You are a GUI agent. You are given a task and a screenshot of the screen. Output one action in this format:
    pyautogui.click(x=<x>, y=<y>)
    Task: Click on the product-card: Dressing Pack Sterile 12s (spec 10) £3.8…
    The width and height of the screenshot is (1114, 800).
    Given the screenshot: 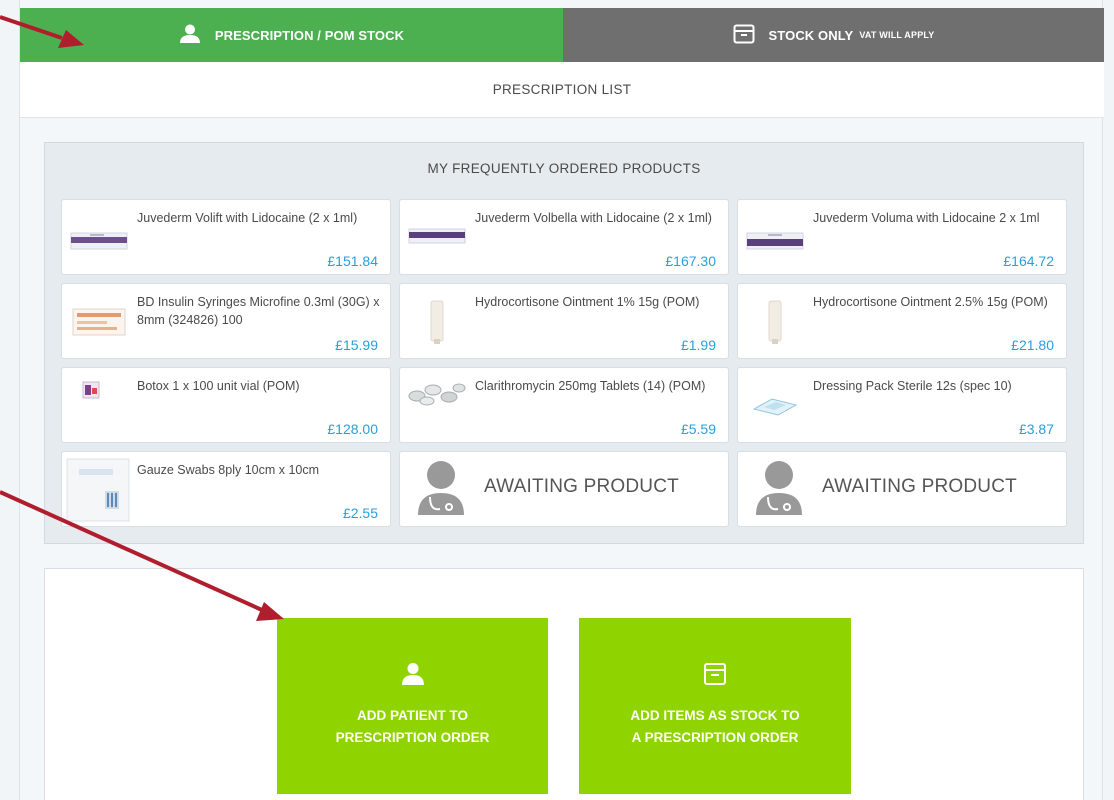 What is the action you would take?
    pyautogui.click(x=902, y=405)
    